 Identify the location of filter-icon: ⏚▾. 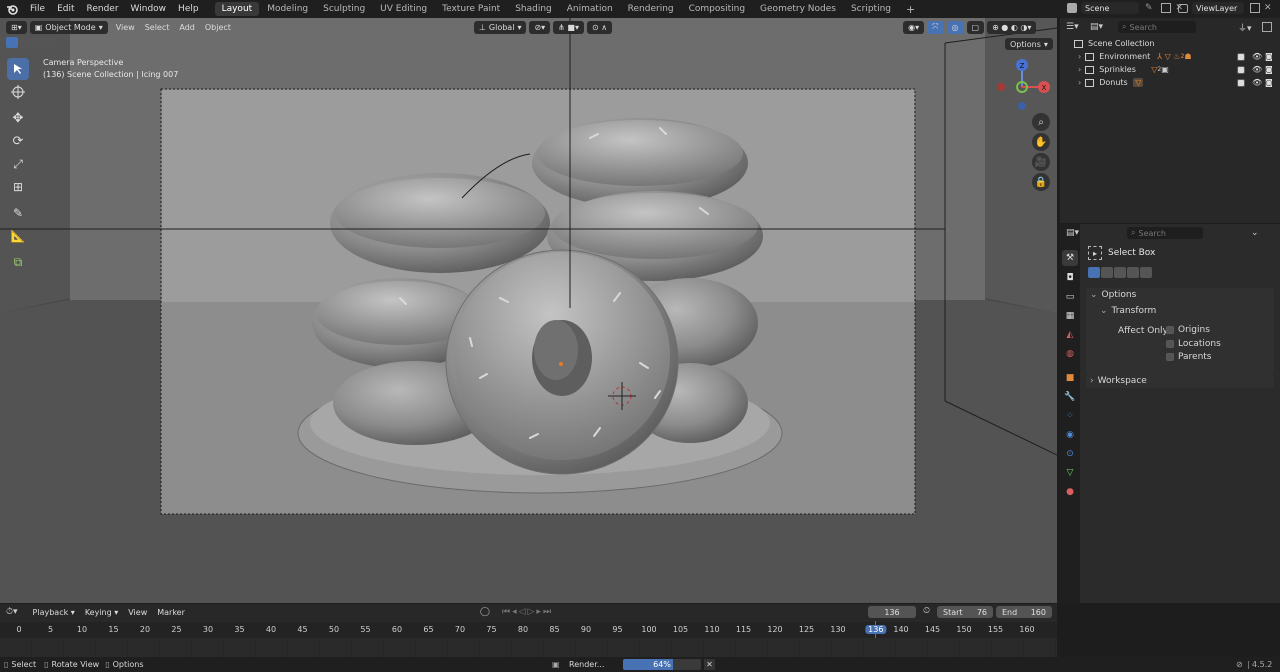
(1245, 27).